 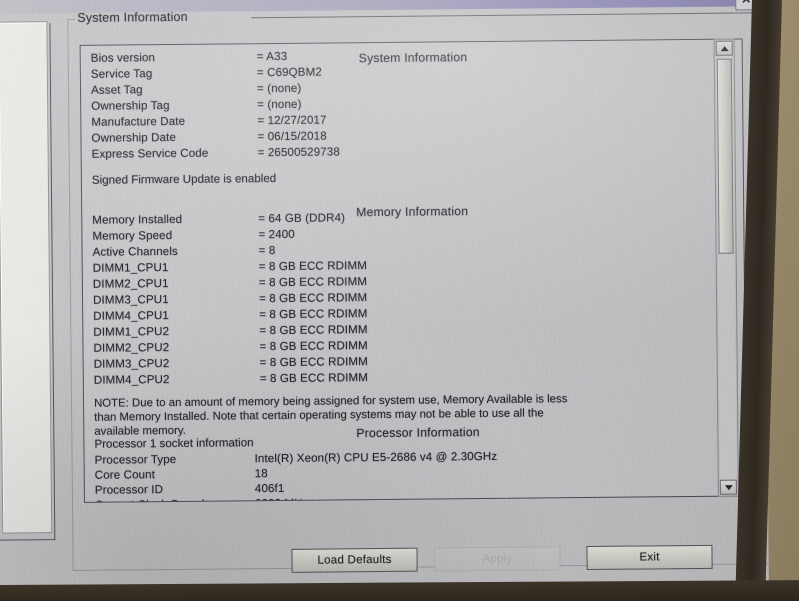 I want to click on row-value: = 8, so click(x=267, y=250).